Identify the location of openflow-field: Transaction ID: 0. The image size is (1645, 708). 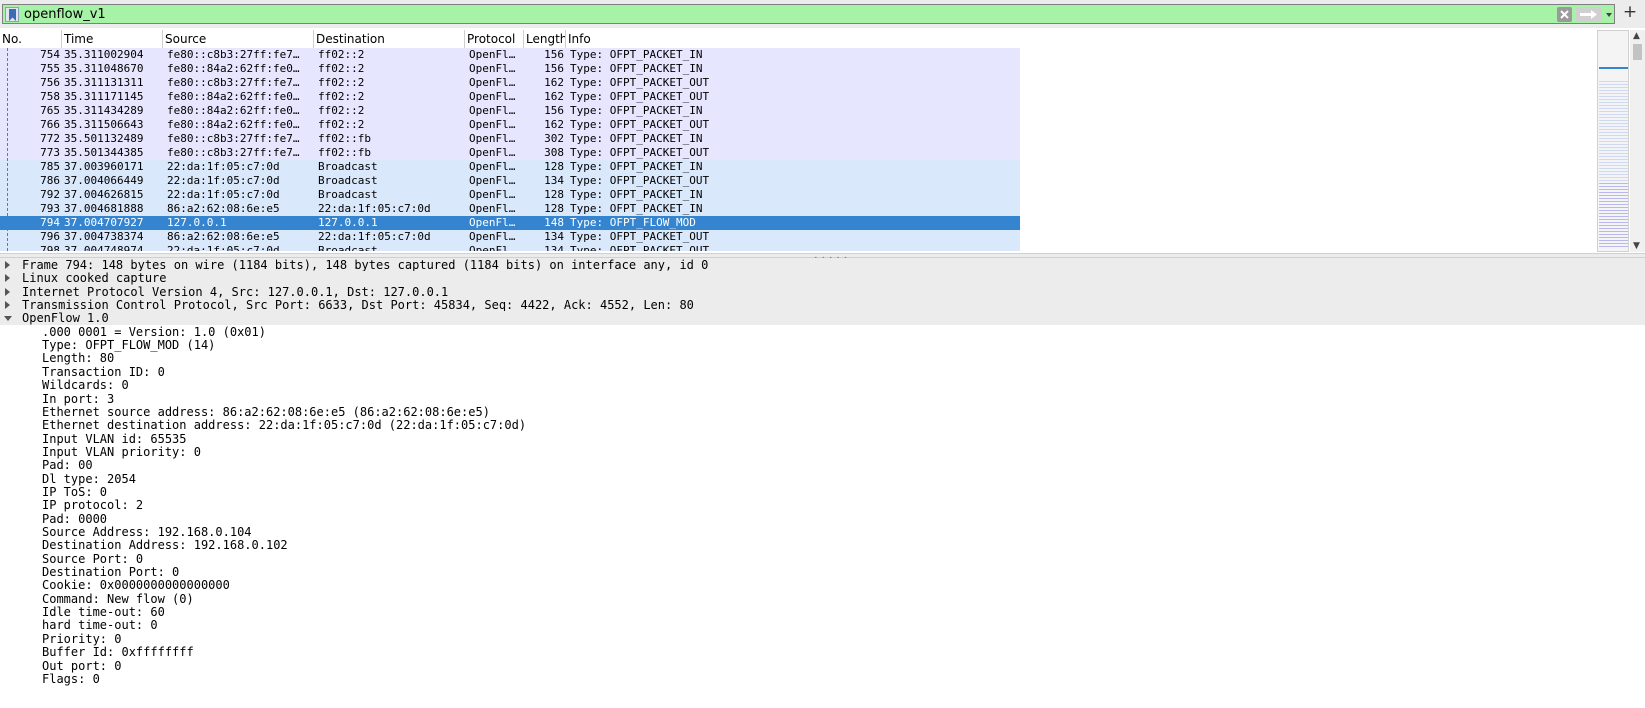
(822, 372).